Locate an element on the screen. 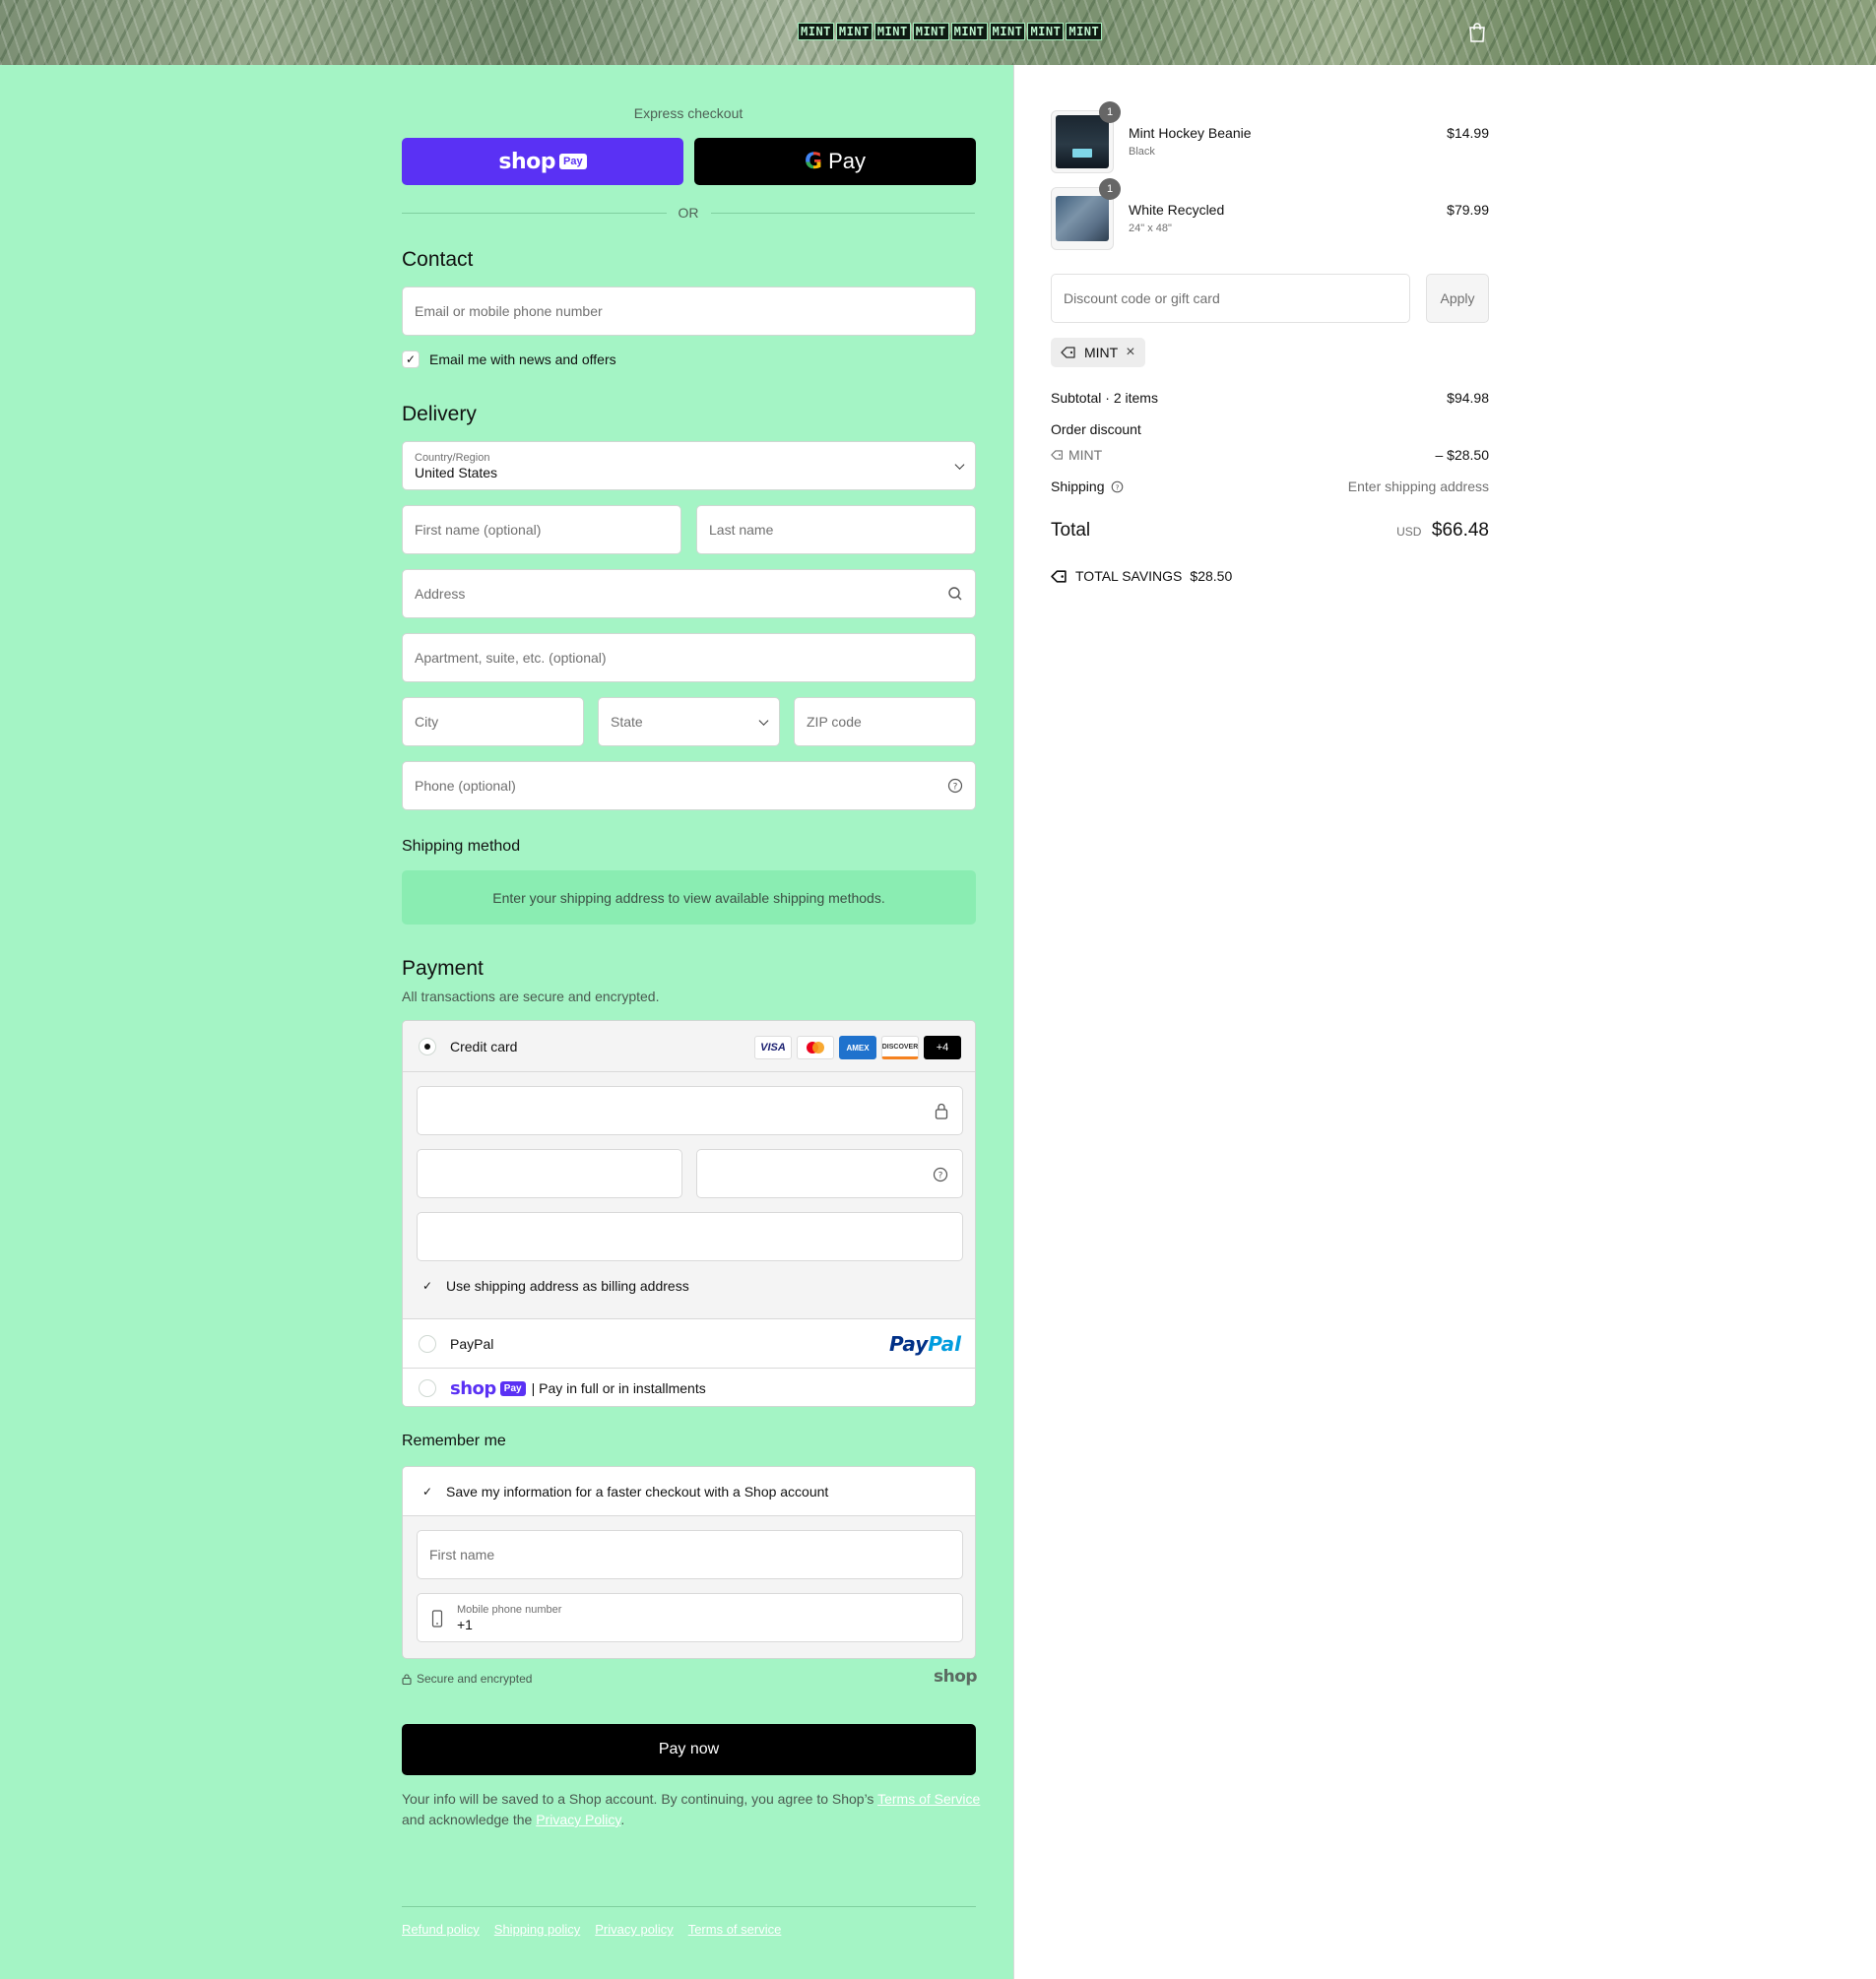 The height and width of the screenshot is (1979, 1876). news-checkbox: ✓ is located at coordinates (411, 359).